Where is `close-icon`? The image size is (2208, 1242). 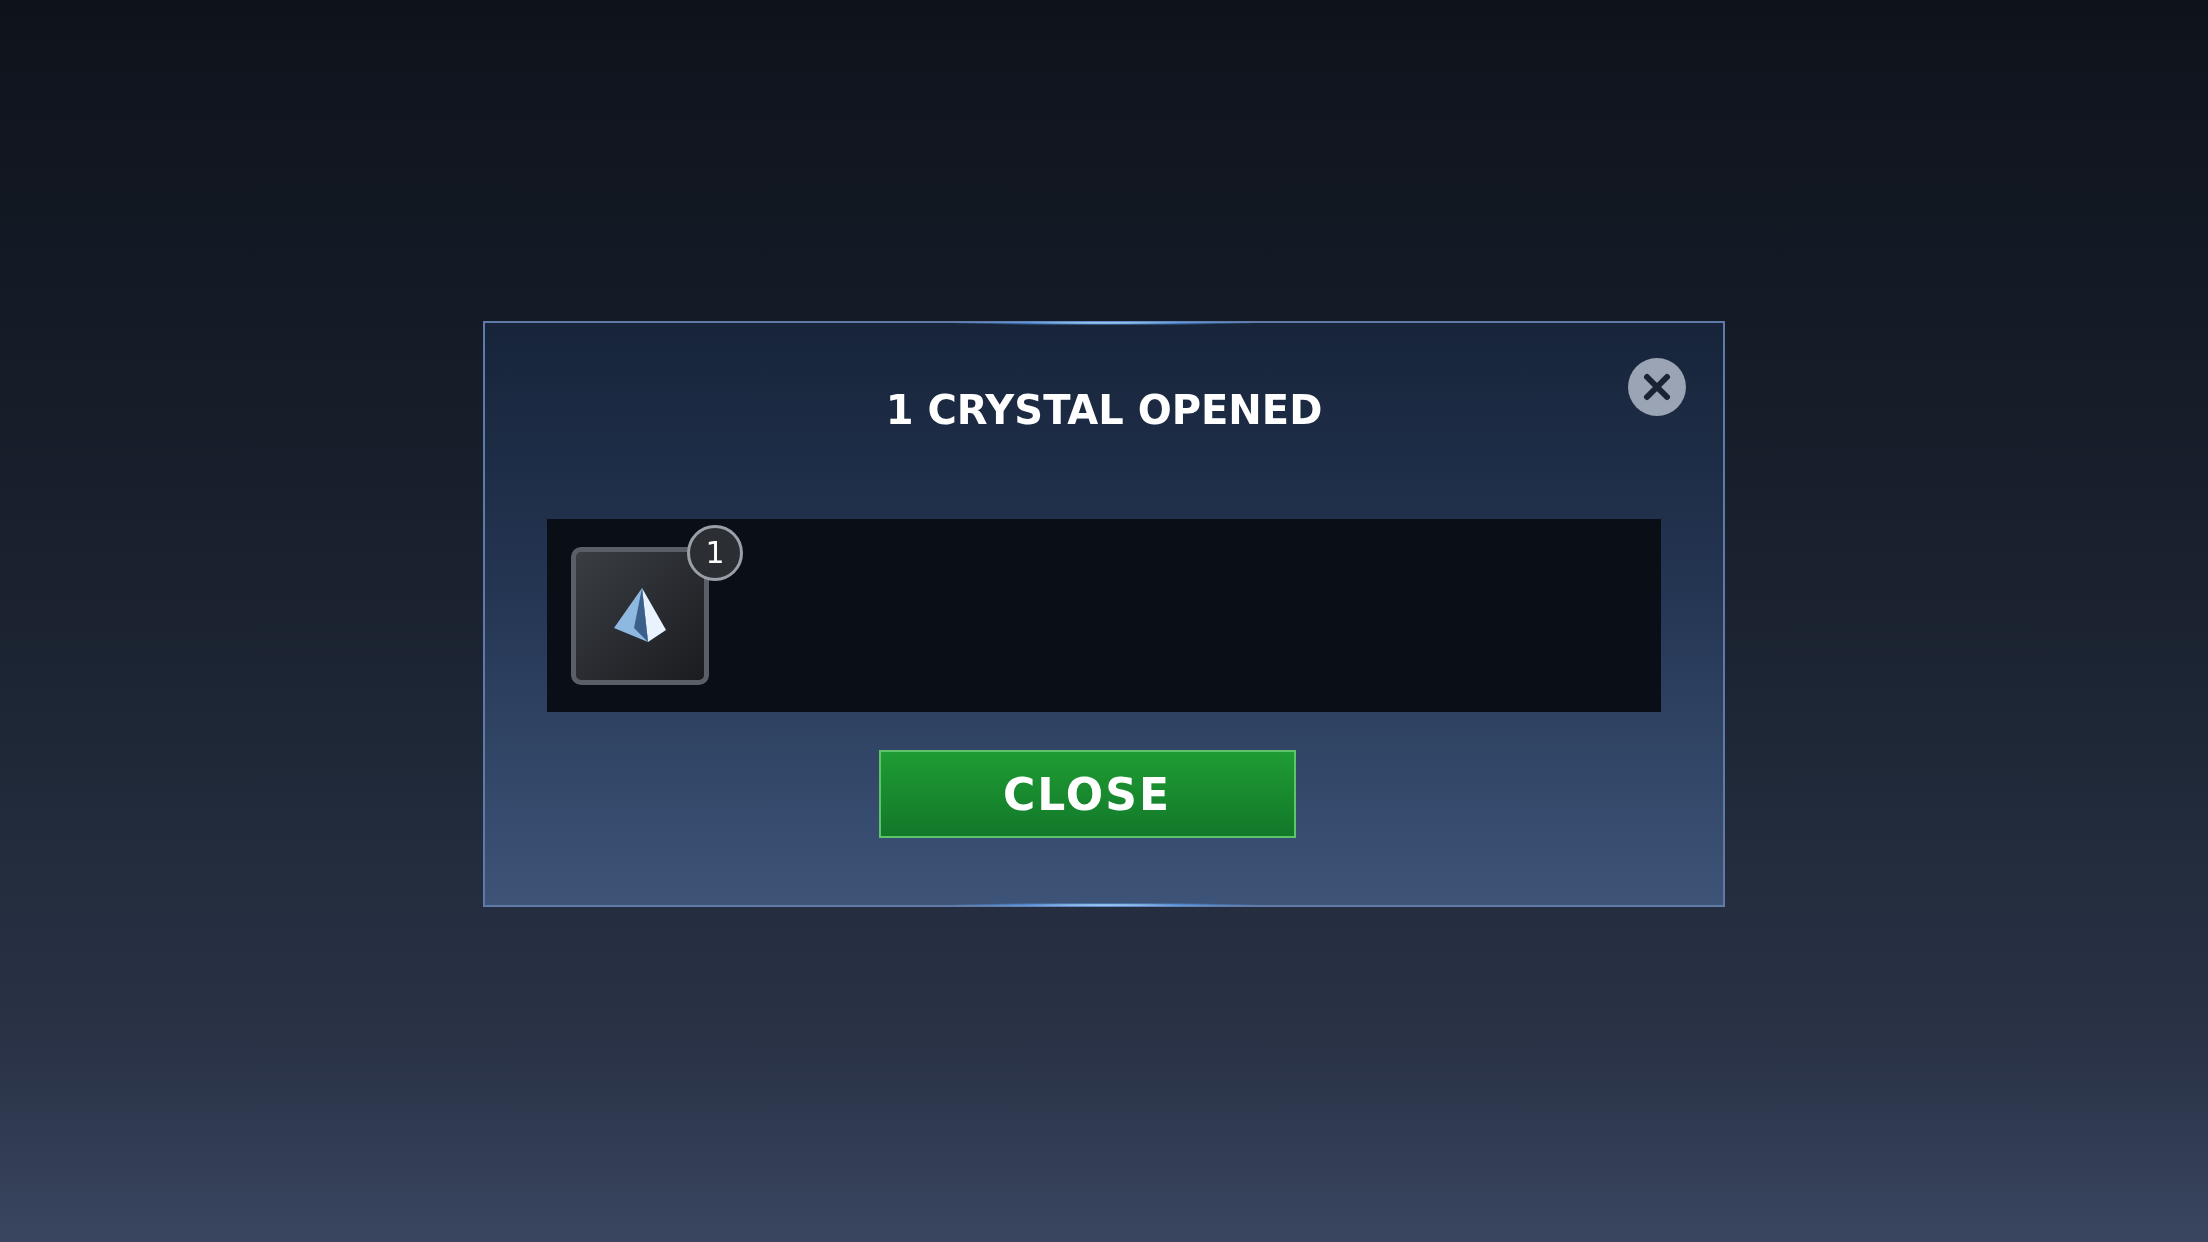
close-icon is located at coordinates (1657, 387).